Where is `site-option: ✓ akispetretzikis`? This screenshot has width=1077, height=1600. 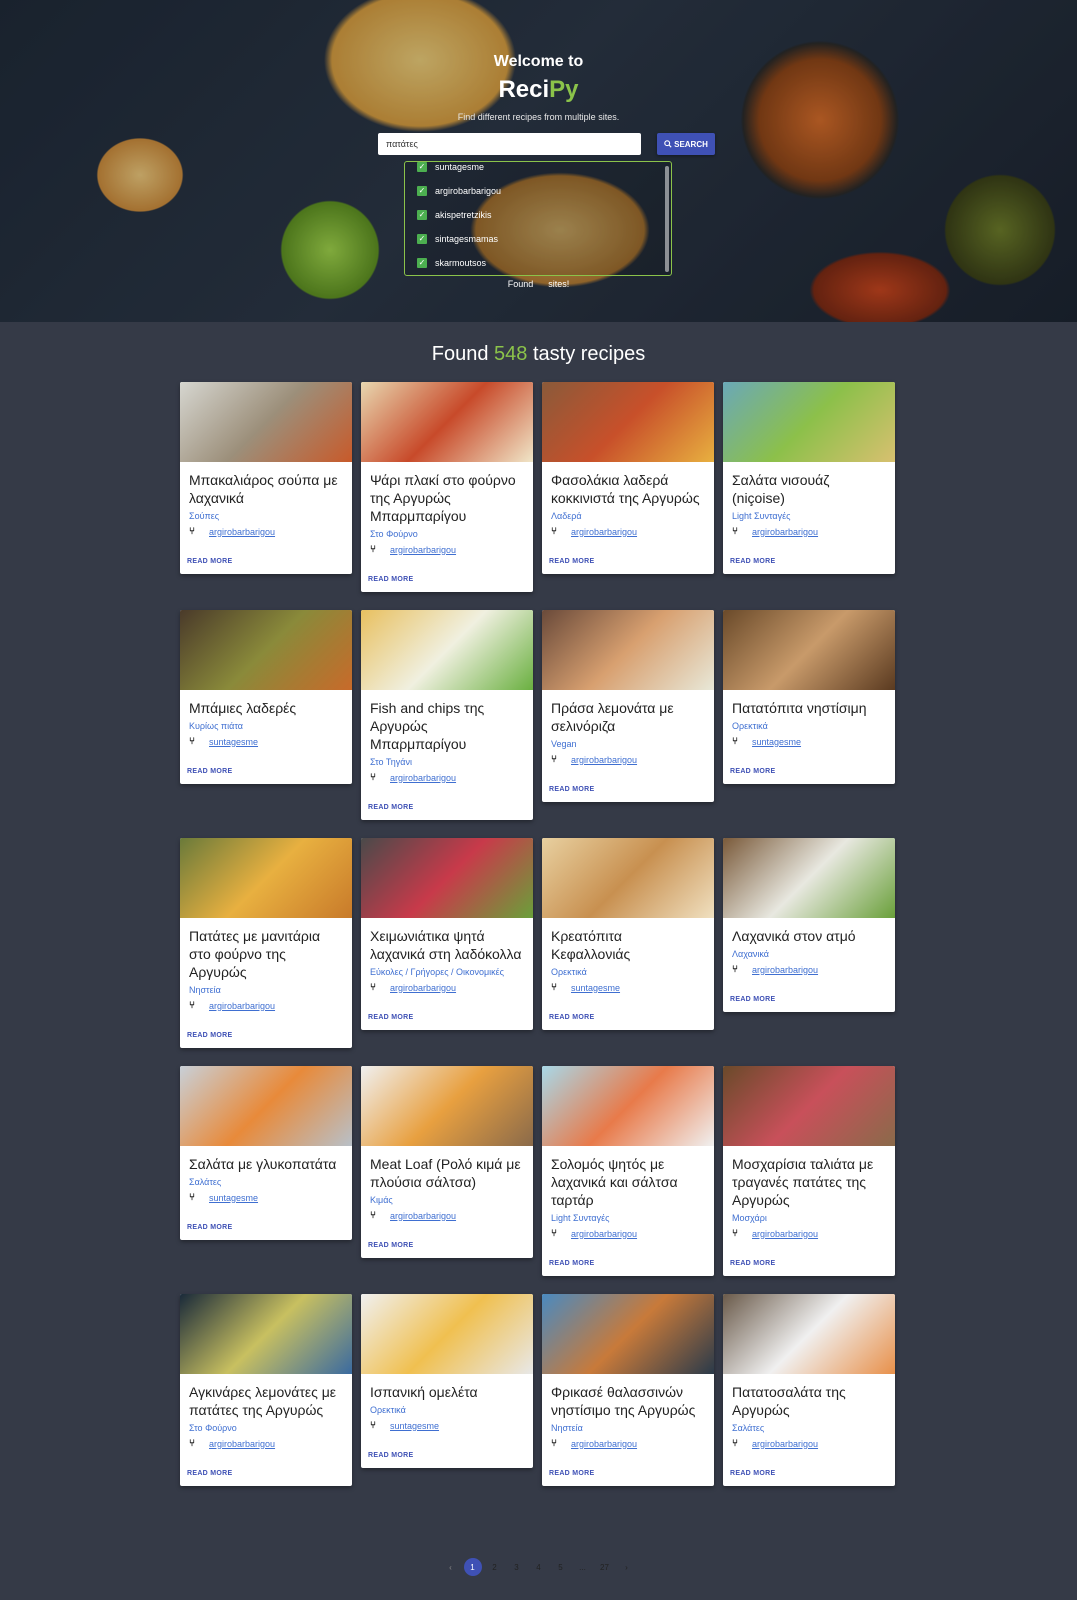
site-option: ✓ akispetretzikis is located at coordinates (454, 215).